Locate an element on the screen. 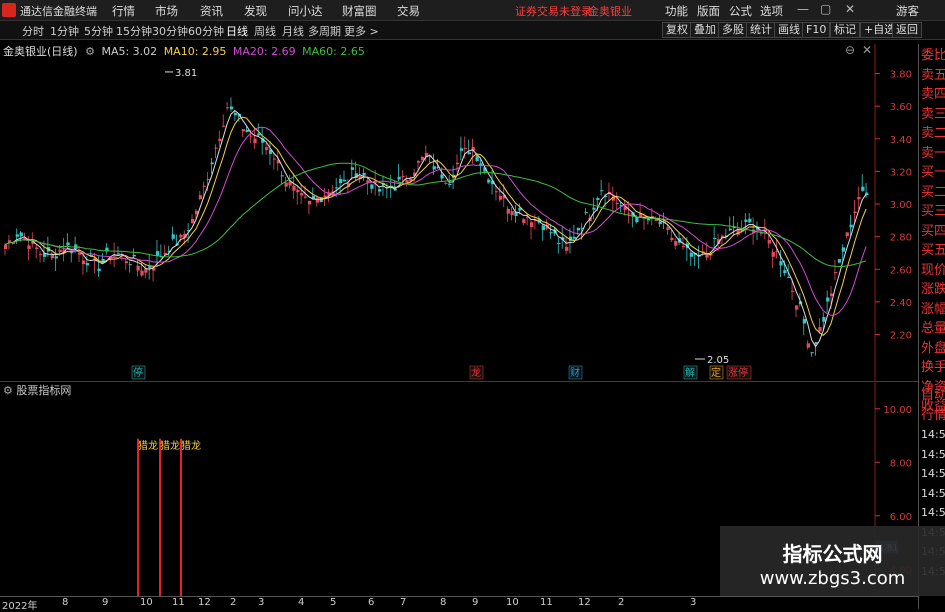 The image size is (945, 612). draw-line-button: 画线 is located at coordinates (789, 30).